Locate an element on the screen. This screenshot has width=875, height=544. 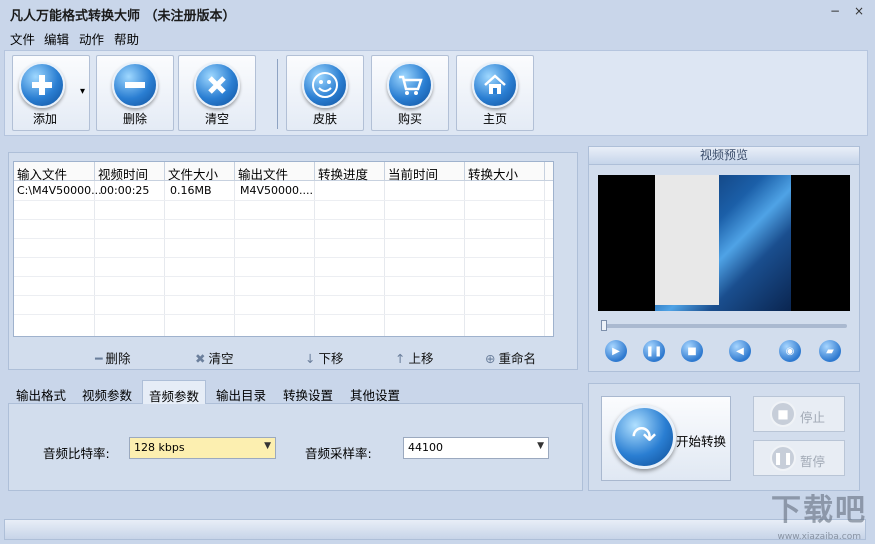
arrow-down-icon: ↓ is located at coordinates (310, 358).